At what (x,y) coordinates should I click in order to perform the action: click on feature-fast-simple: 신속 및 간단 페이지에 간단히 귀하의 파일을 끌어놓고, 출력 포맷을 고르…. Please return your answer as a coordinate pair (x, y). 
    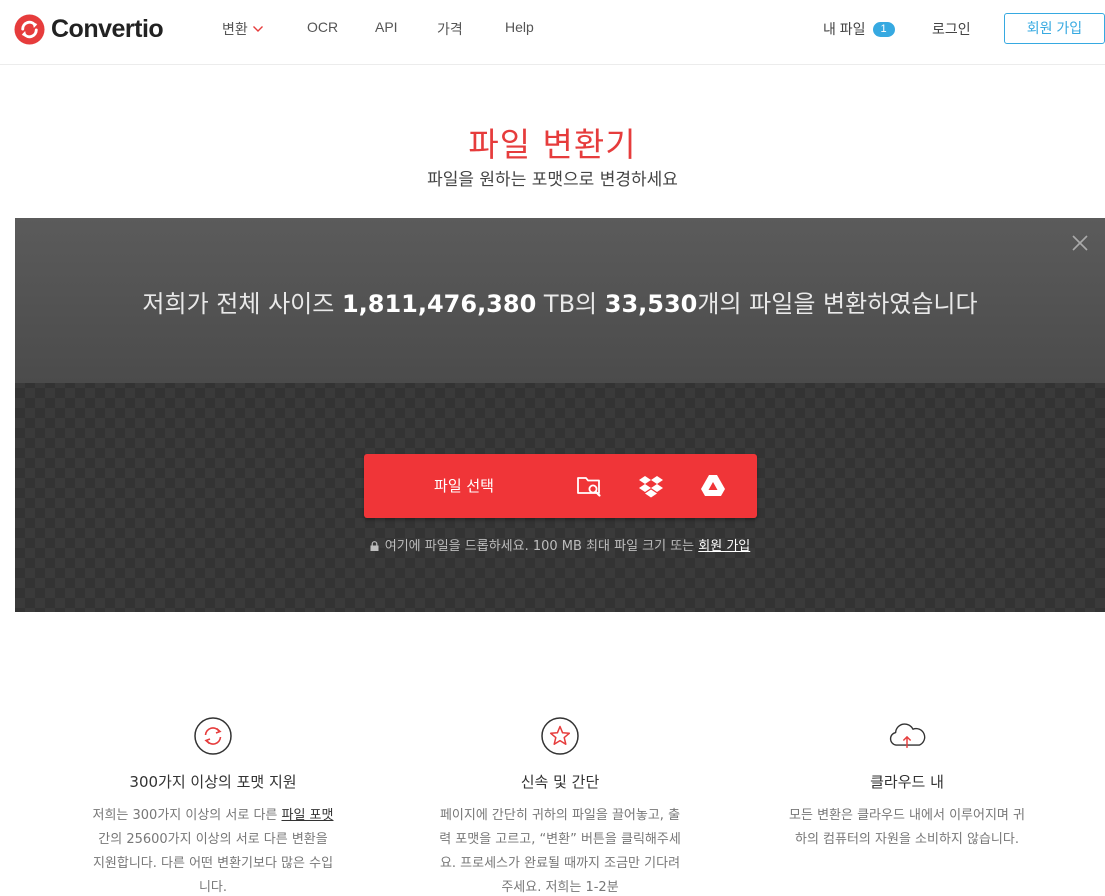
    Looking at the image, I should click on (560, 806).